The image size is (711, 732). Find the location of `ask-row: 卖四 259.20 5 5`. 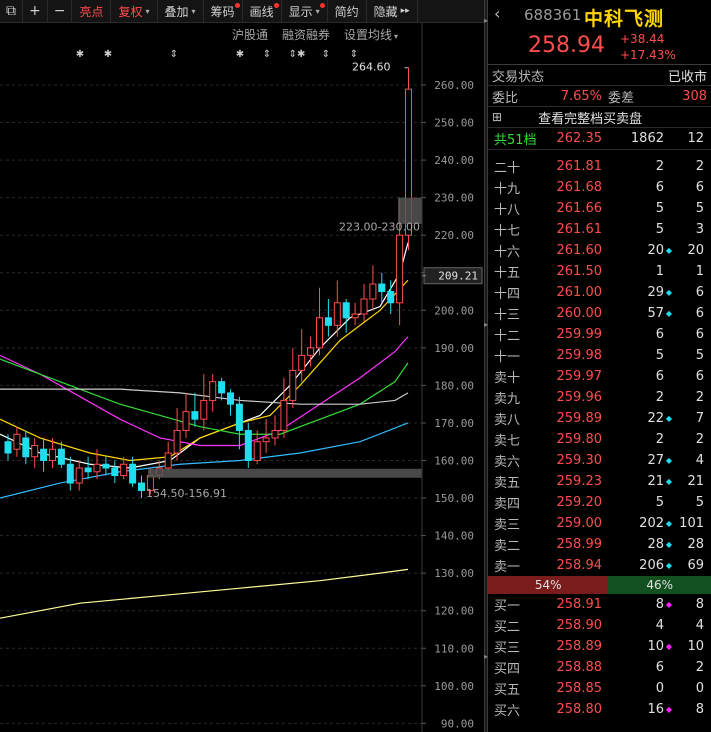

ask-row: 卖四 259.20 5 5 is located at coordinates (599, 502).